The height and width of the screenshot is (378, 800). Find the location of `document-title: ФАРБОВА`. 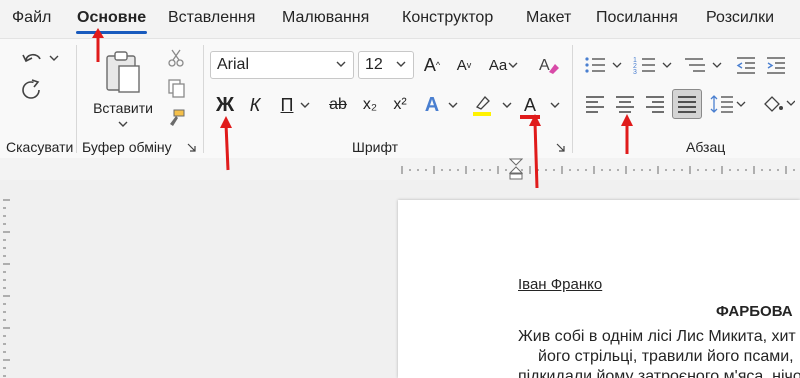

document-title: ФАРБОВА is located at coordinates (754, 311).